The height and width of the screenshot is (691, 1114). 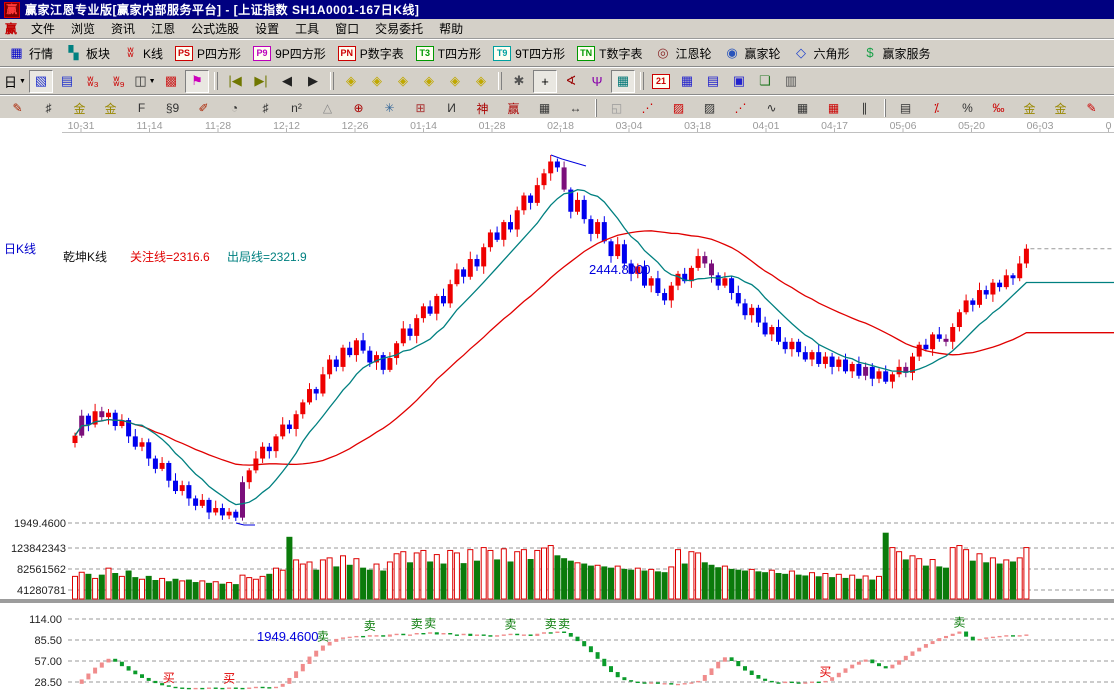 I want to click on permille-tool: ‰, so click(x=998, y=108).